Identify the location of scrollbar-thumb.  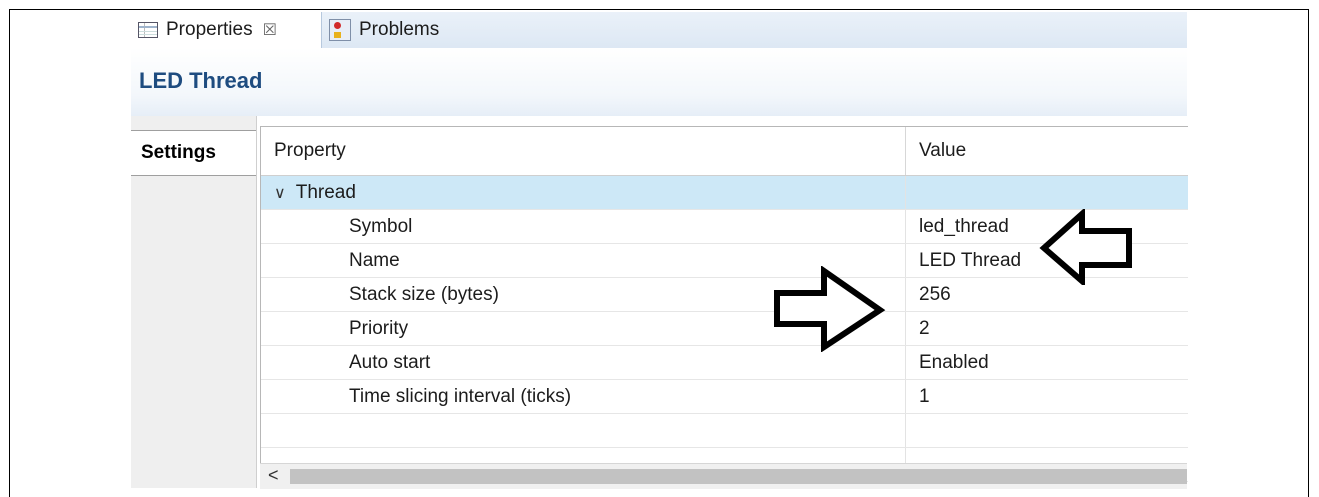
(738, 476).